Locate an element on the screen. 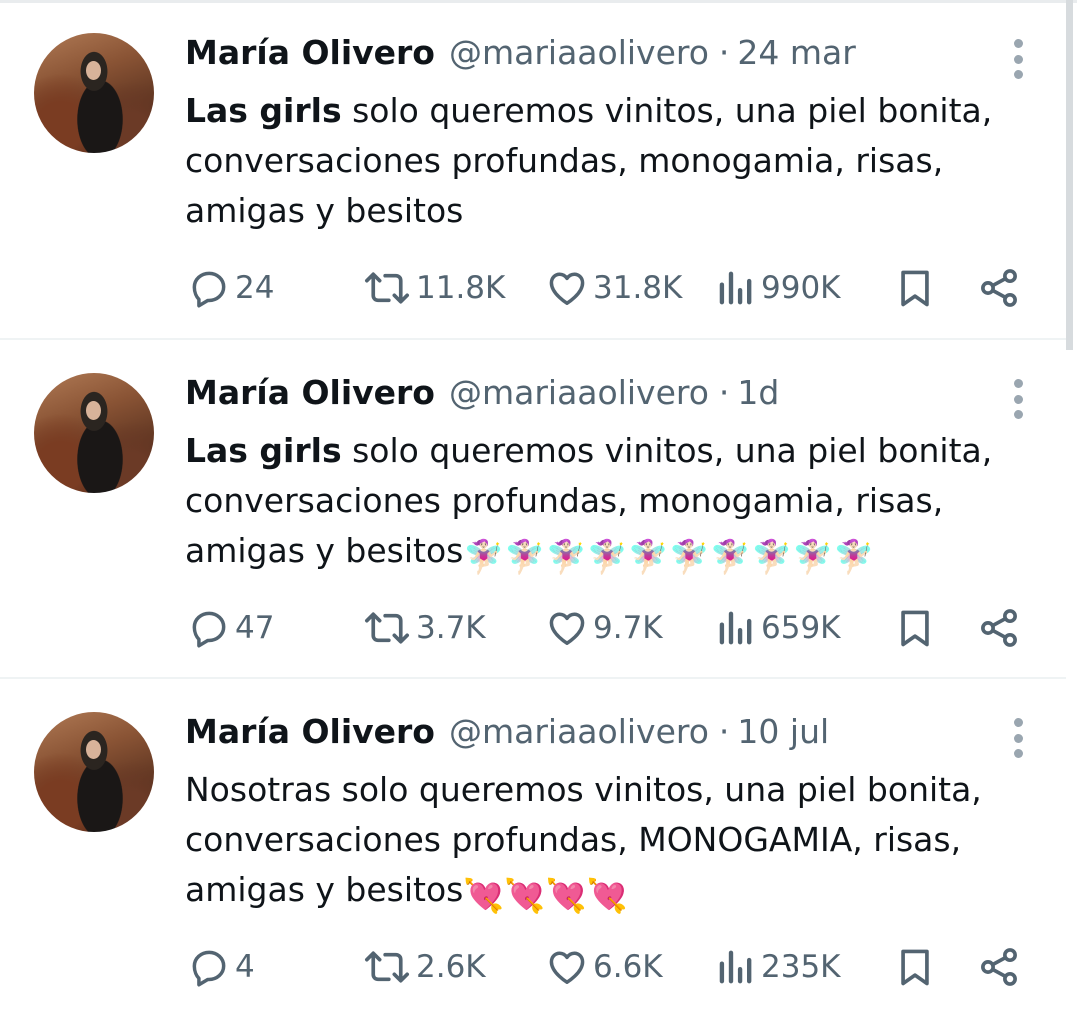  like-count: 31.8K is located at coordinates (638, 288).